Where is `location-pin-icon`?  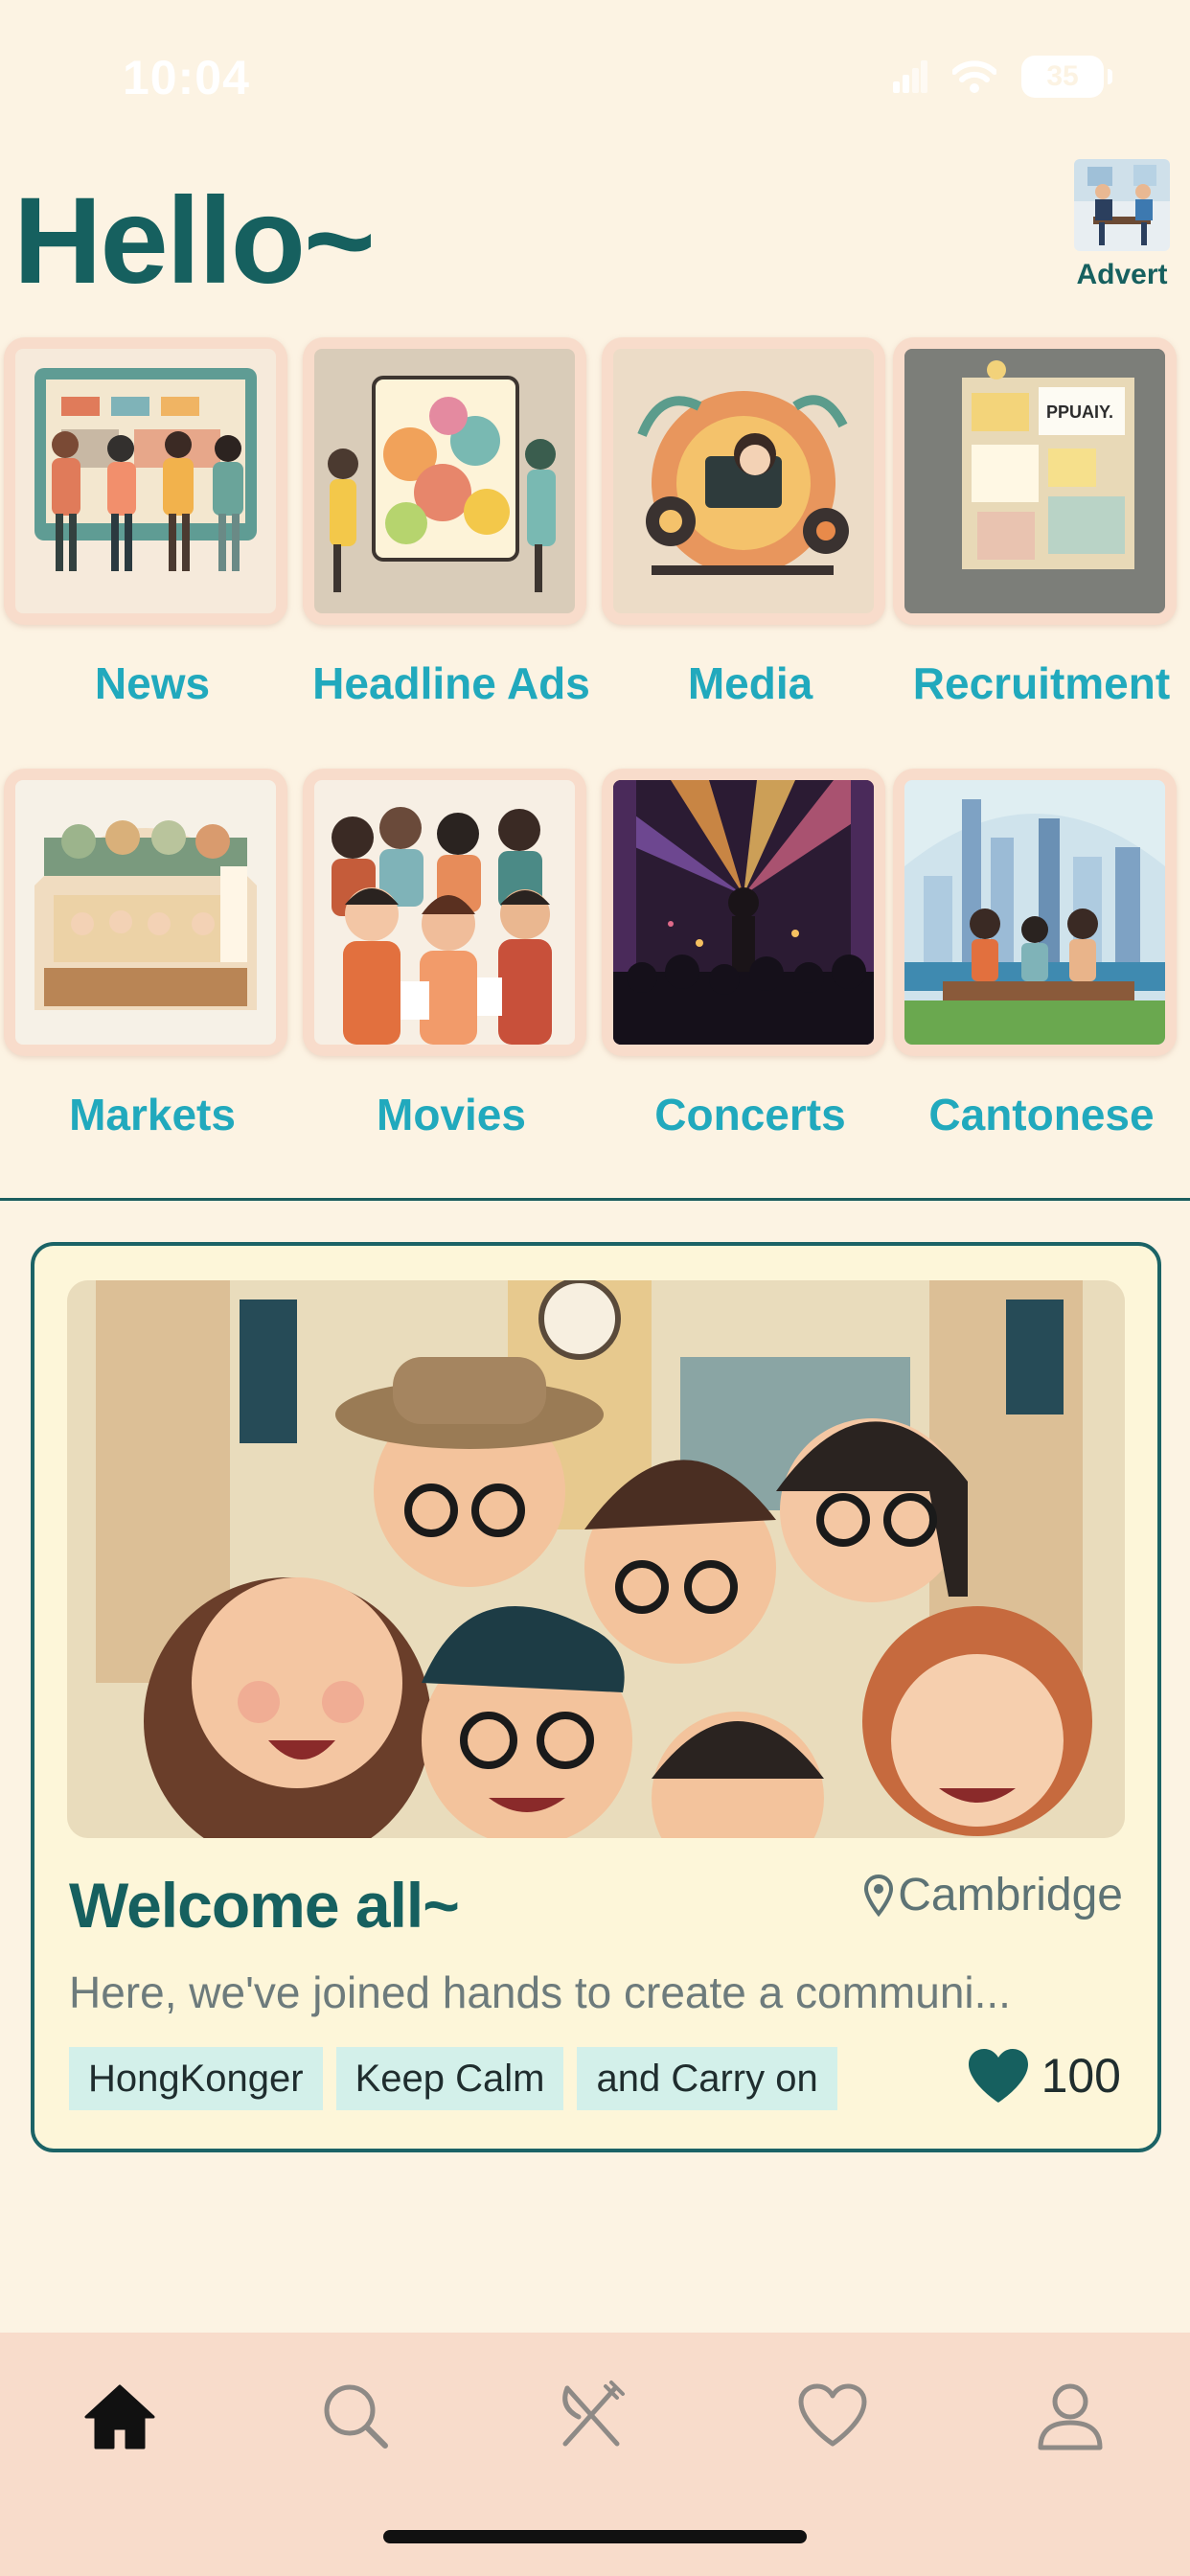 location-pin-icon is located at coordinates (879, 1895).